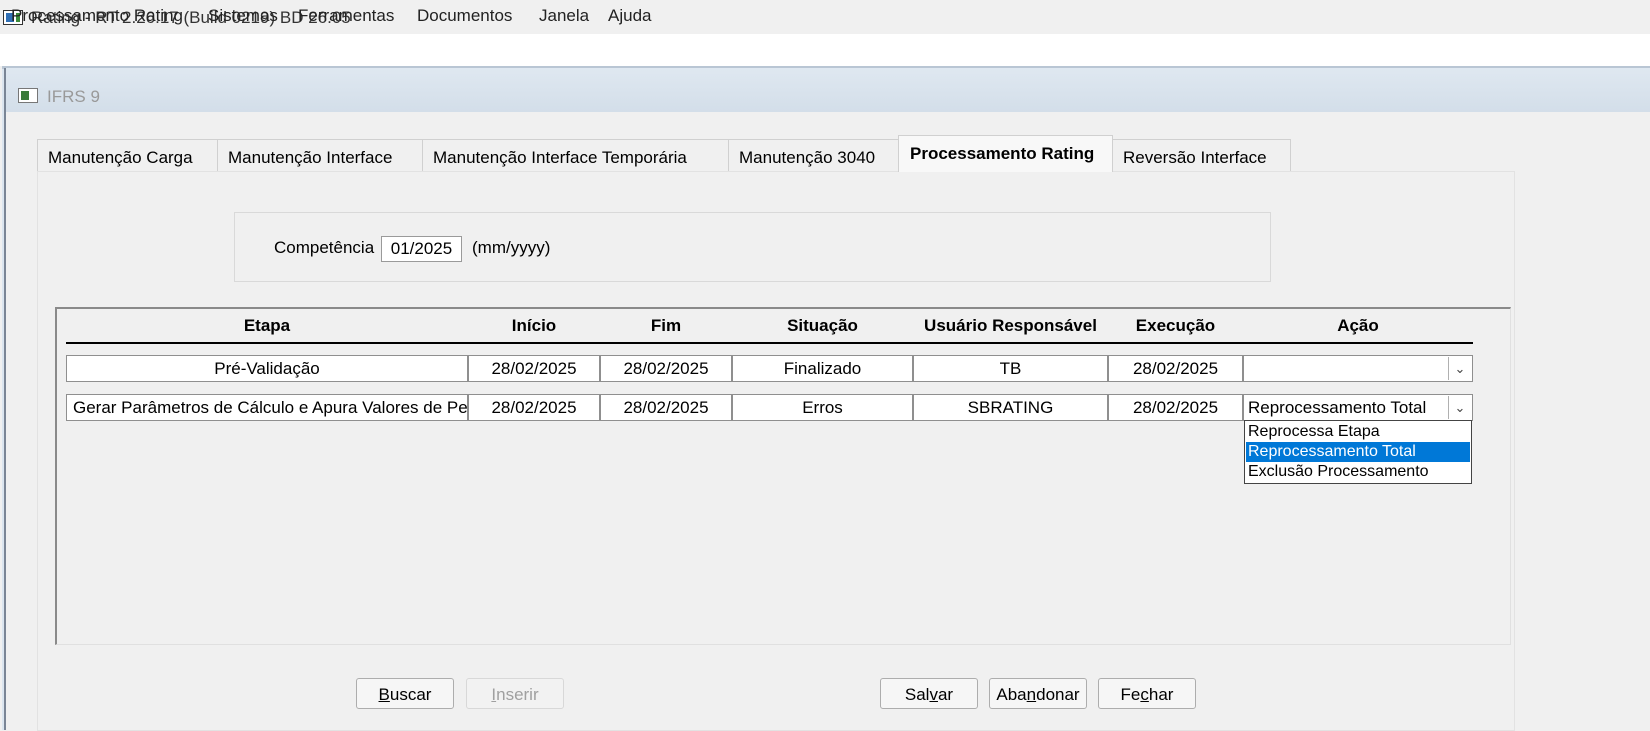  What do you see at coordinates (1337, 407) in the screenshot?
I see `acao-select-value: Reprocessamento Total` at bounding box center [1337, 407].